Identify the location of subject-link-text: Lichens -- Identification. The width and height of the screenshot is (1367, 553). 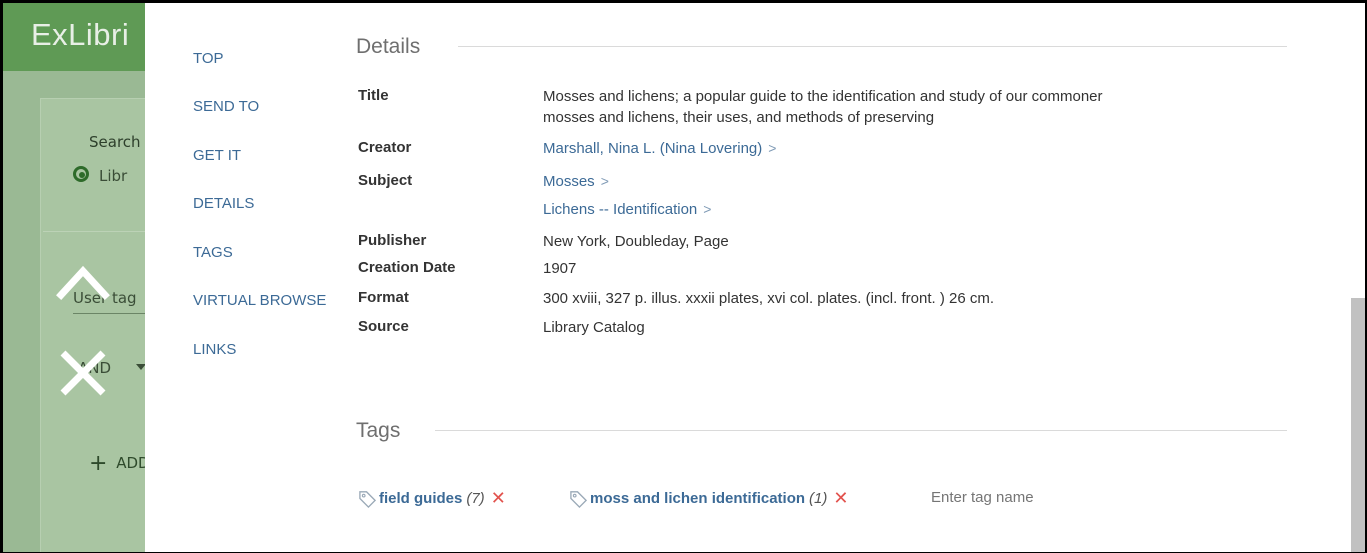
(620, 209).